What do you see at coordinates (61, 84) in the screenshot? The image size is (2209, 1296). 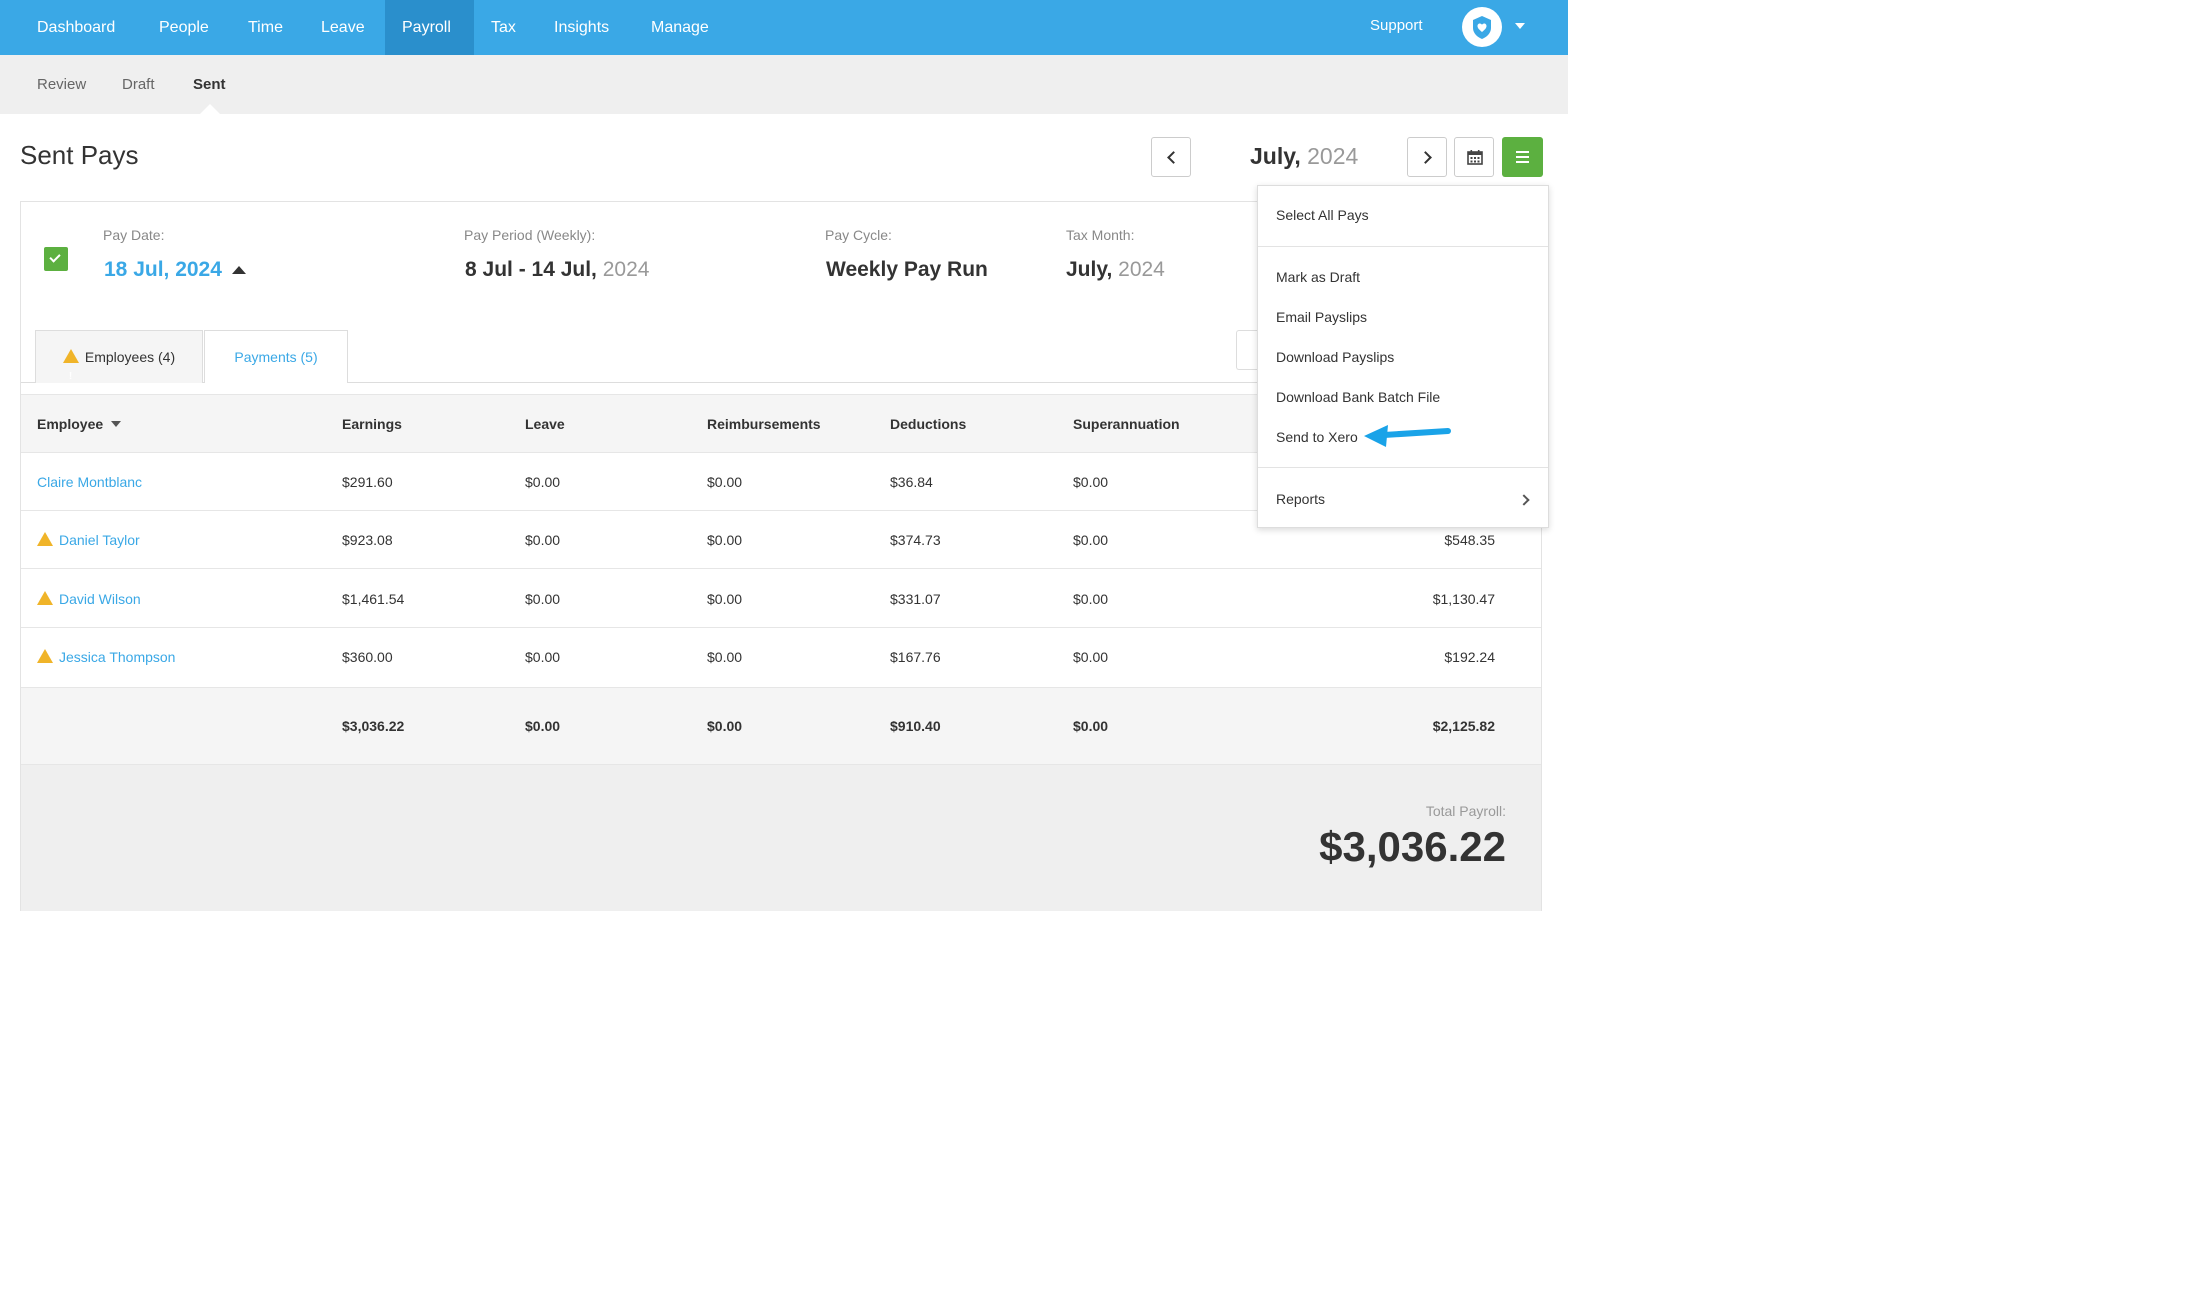 I see `subnav-review: Review` at bounding box center [61, 84].